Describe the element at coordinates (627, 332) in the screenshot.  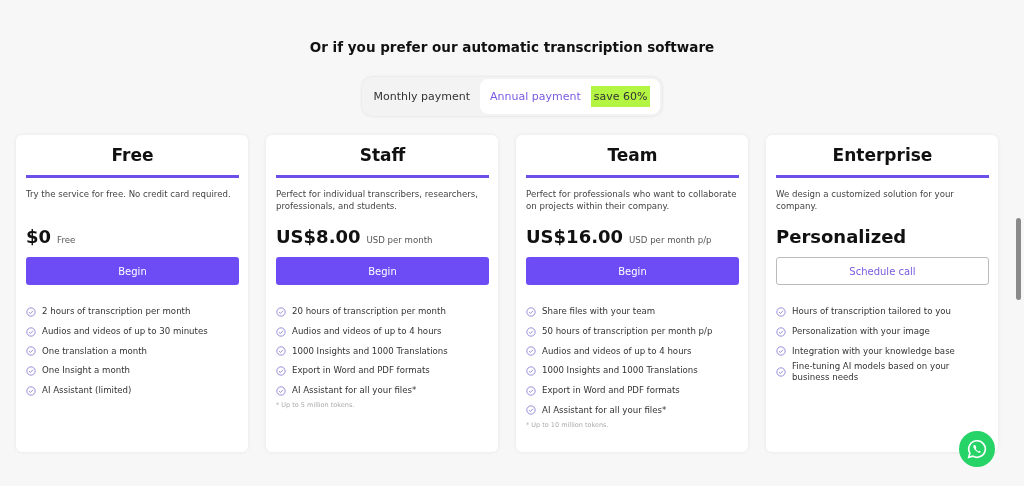
I see `feature-text: 50 hours of transcription per month p/p` at that location.